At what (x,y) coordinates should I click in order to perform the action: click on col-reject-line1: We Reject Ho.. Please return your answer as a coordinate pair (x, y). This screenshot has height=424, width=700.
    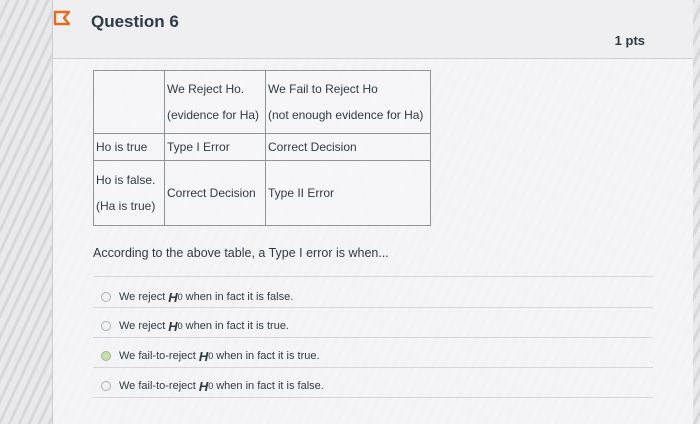
    Looking at the image, I should click on (206, 89).